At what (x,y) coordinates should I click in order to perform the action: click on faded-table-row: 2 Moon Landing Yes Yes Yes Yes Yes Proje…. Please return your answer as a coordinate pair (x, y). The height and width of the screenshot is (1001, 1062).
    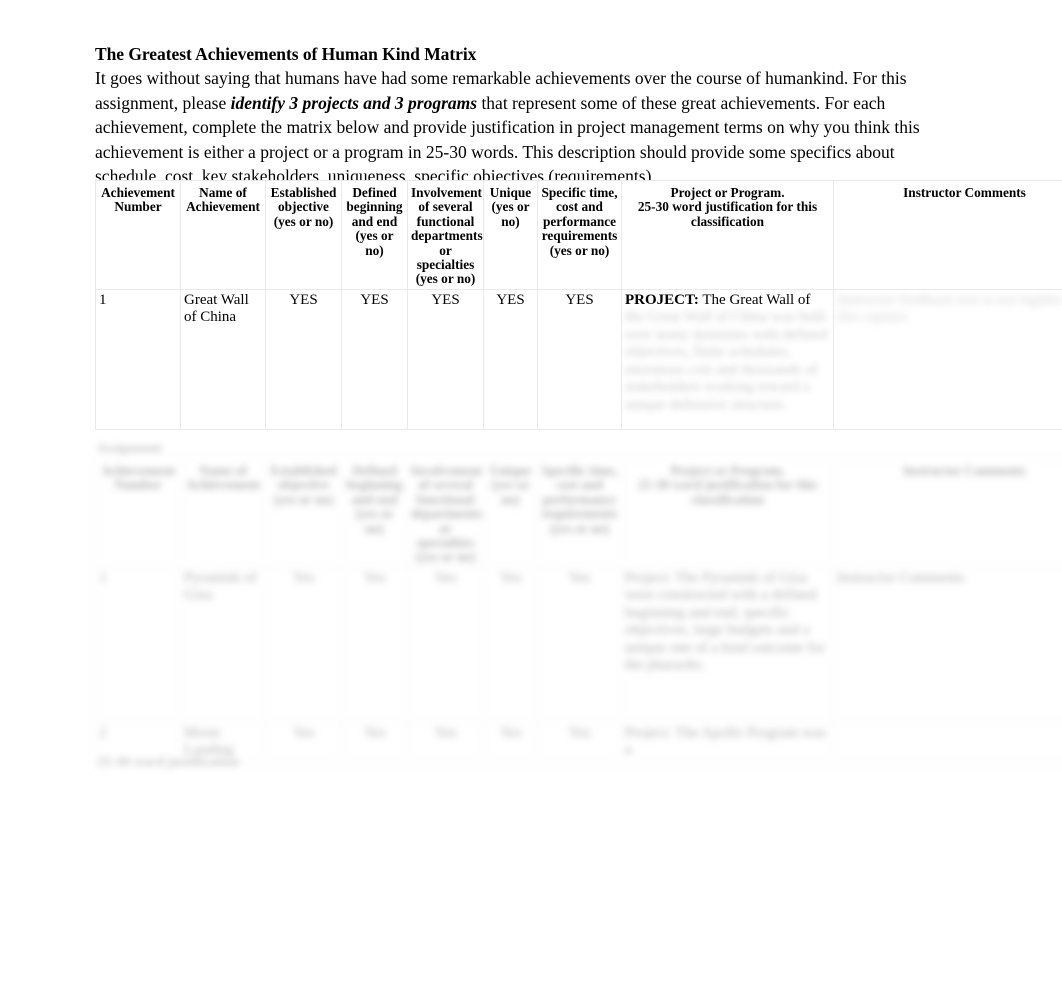
    Looking at the image, I should click on (578, 742).